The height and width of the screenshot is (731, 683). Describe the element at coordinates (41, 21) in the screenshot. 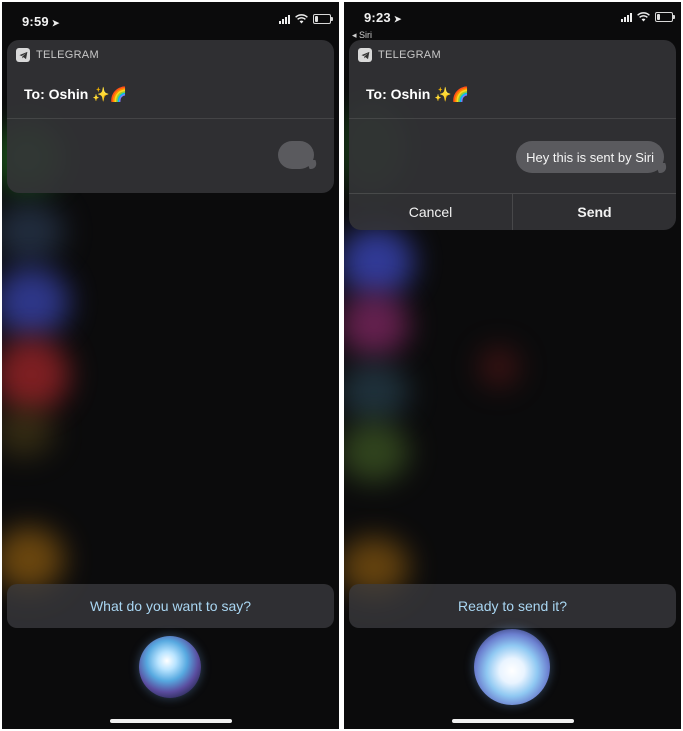

I see `status-time: 9:59 ➤` at that location.